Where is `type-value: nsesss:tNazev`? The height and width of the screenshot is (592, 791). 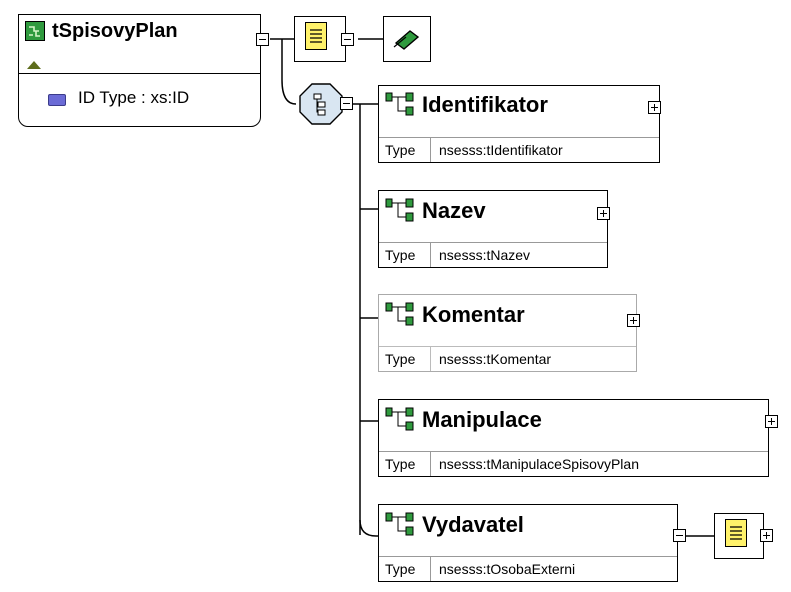 type-value: nsesss:tNazev is located at coordinates (485, 255).